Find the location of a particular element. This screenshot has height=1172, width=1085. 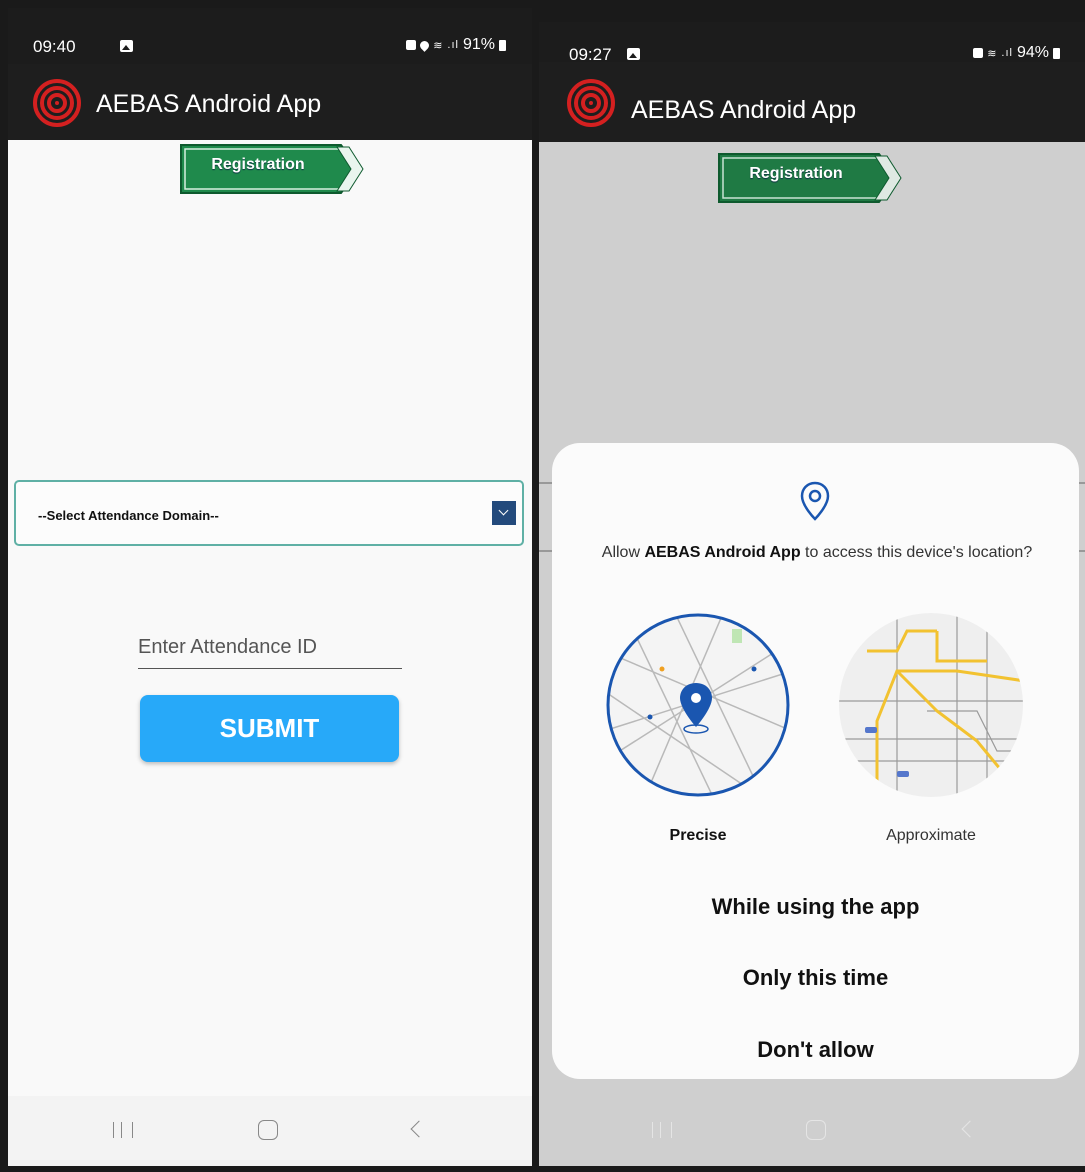

message-suffix: to access this device's location? is located at coordinates (916, 552).